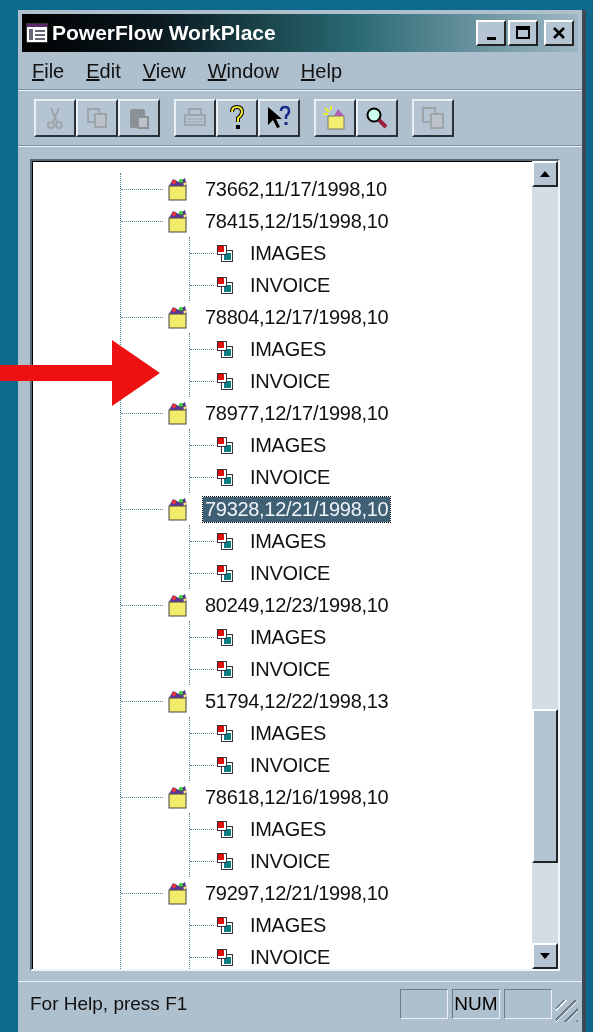 The image size is (593, 1032). Describe the element at coordinates (545, 565) in the screenshot. I see `scrollbar` at that location.